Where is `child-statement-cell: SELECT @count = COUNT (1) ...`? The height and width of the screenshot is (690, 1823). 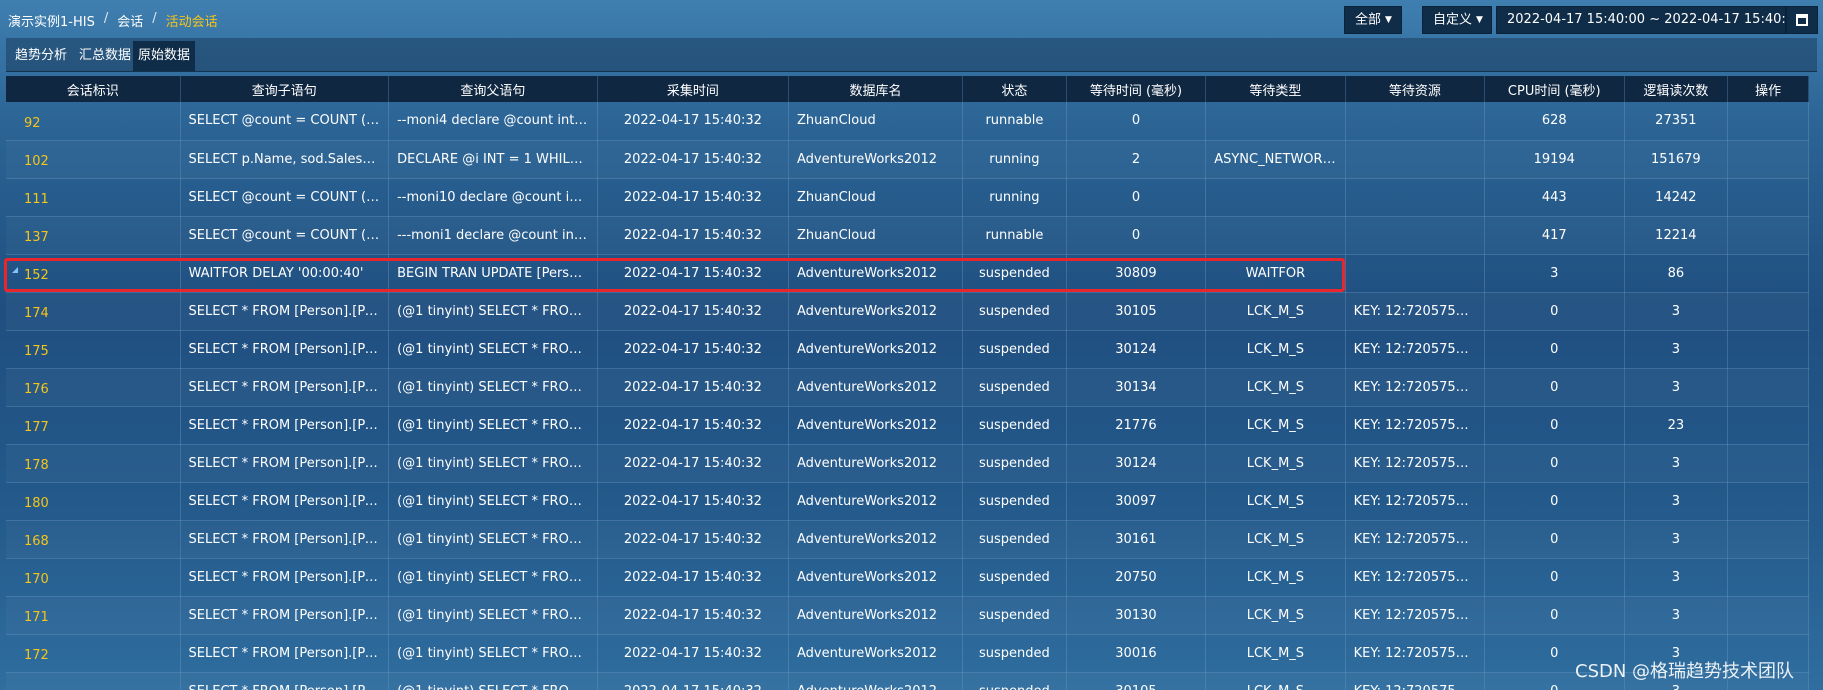
child-statement-cell: SELECT @count = COUNT (1) ... is located at coordinates (285, 197).